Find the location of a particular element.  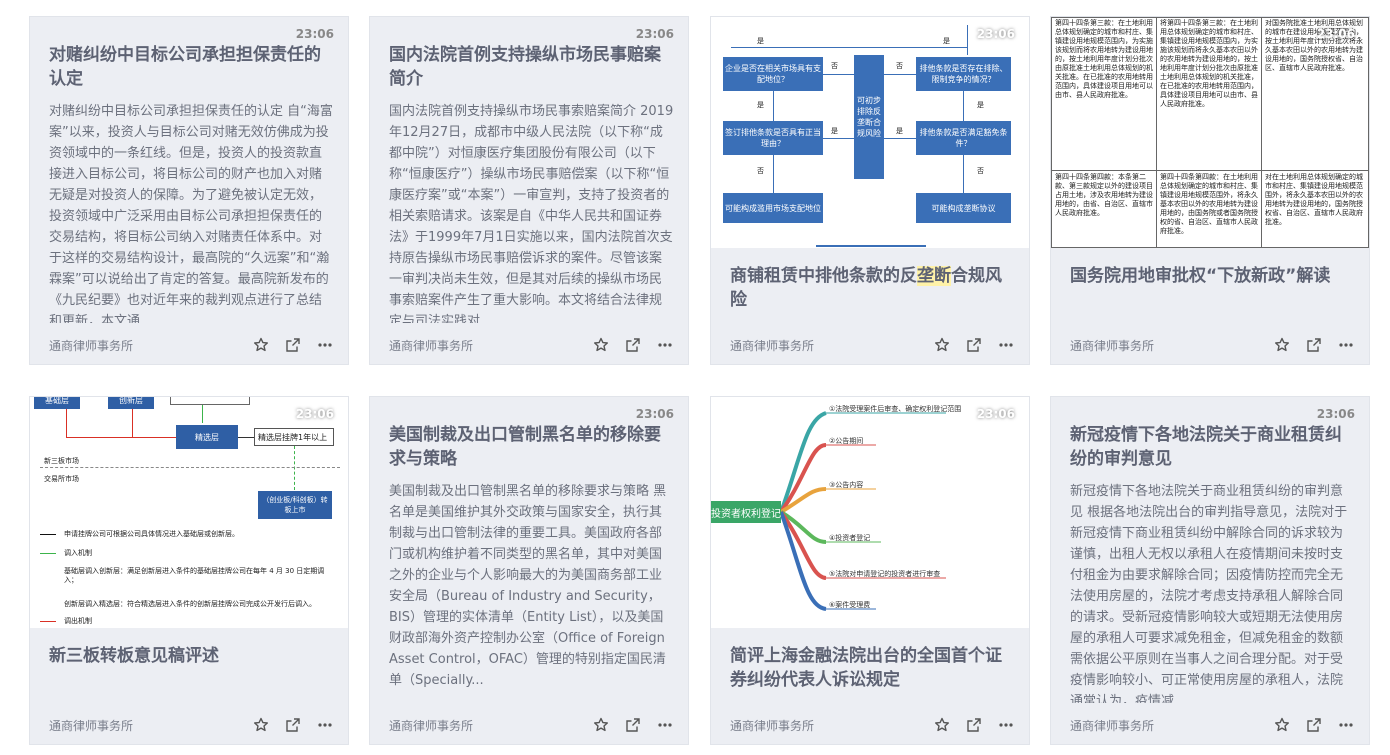

card-title: 新冠疫情下各地法院关于商业租赁纠纷的审判意见 is located at coordinates (1212, 447).